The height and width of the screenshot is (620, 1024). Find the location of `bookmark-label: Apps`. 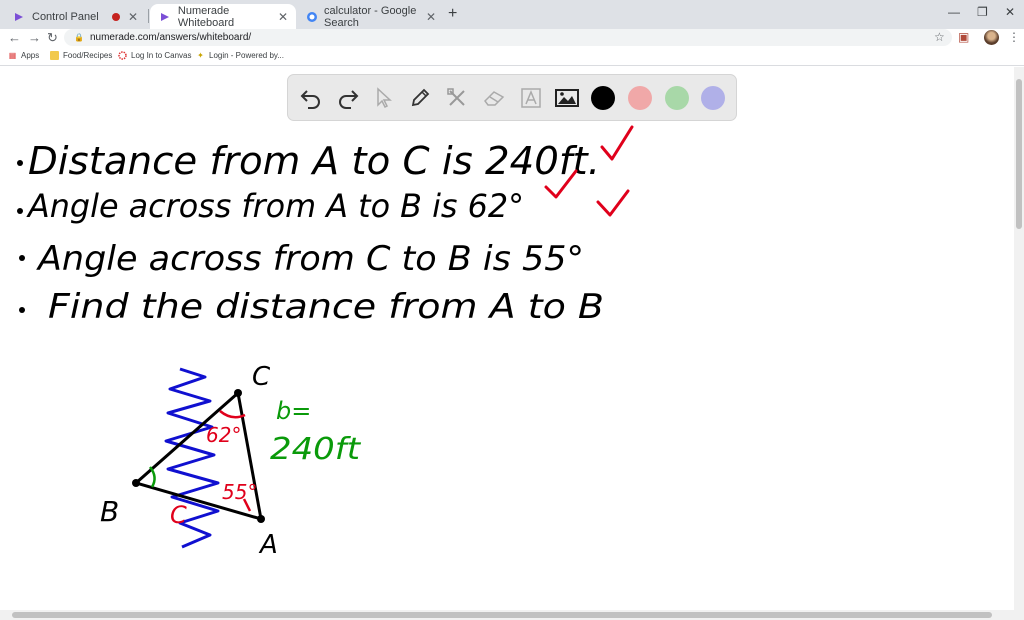

bookmark-label: Apps is located at coordinates (30, 55).